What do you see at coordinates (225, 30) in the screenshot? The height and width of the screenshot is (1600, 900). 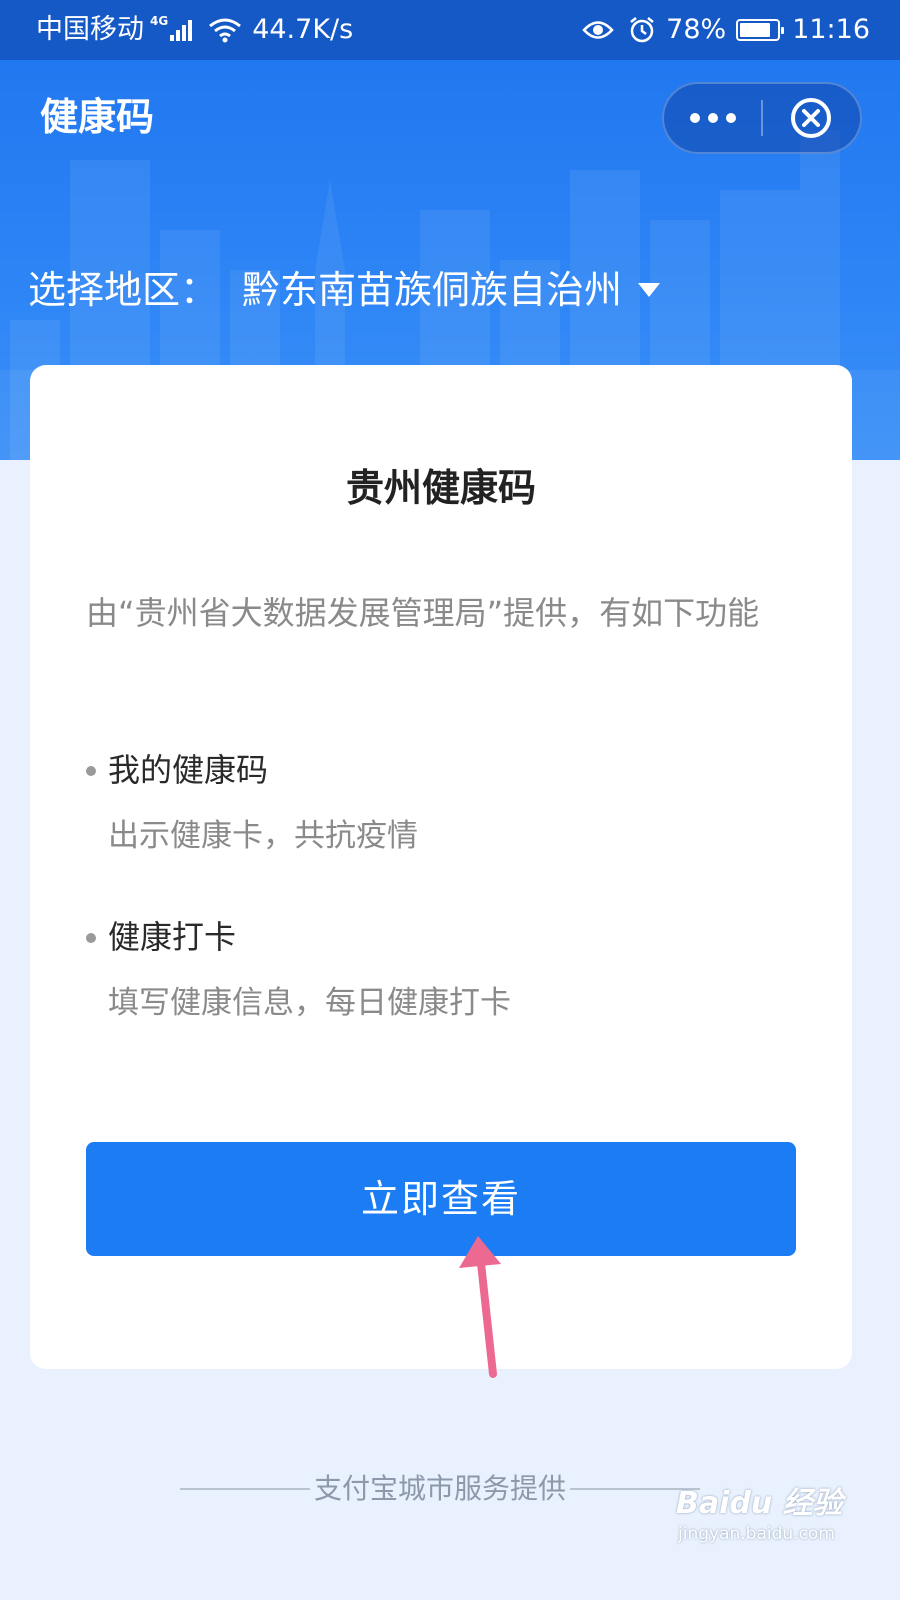 I see `wifi-icon` at bounding box center [225, 30].